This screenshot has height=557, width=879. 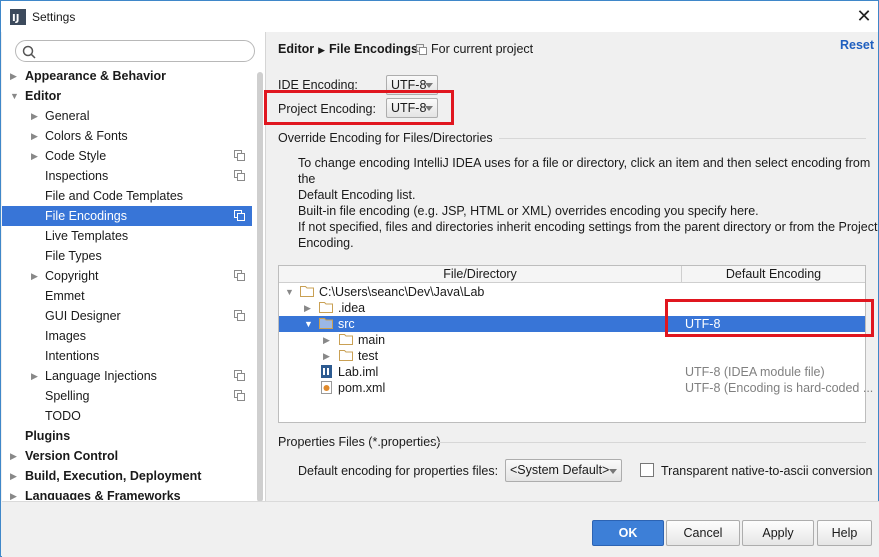 What do you see at coordinates (480, 274) in the screenshot?
I see `column-header-file: File/Directory` at bounding box center [480, 274].